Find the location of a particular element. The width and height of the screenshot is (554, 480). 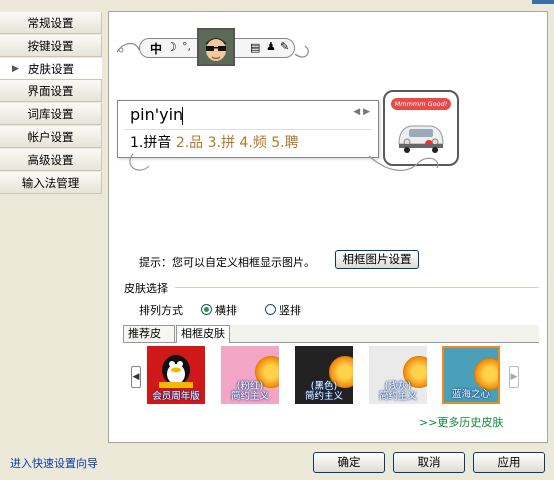

sidebar-item-label: 高级设置 is located at coordinates (50, 160).